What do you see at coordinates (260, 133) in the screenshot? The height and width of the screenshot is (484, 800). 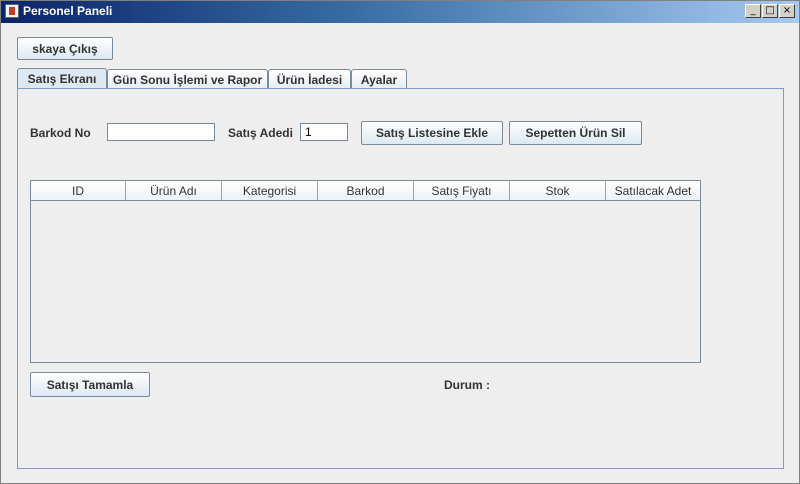 I see `quantity-label: Satış Adedi` at bounding box center [260, 133].